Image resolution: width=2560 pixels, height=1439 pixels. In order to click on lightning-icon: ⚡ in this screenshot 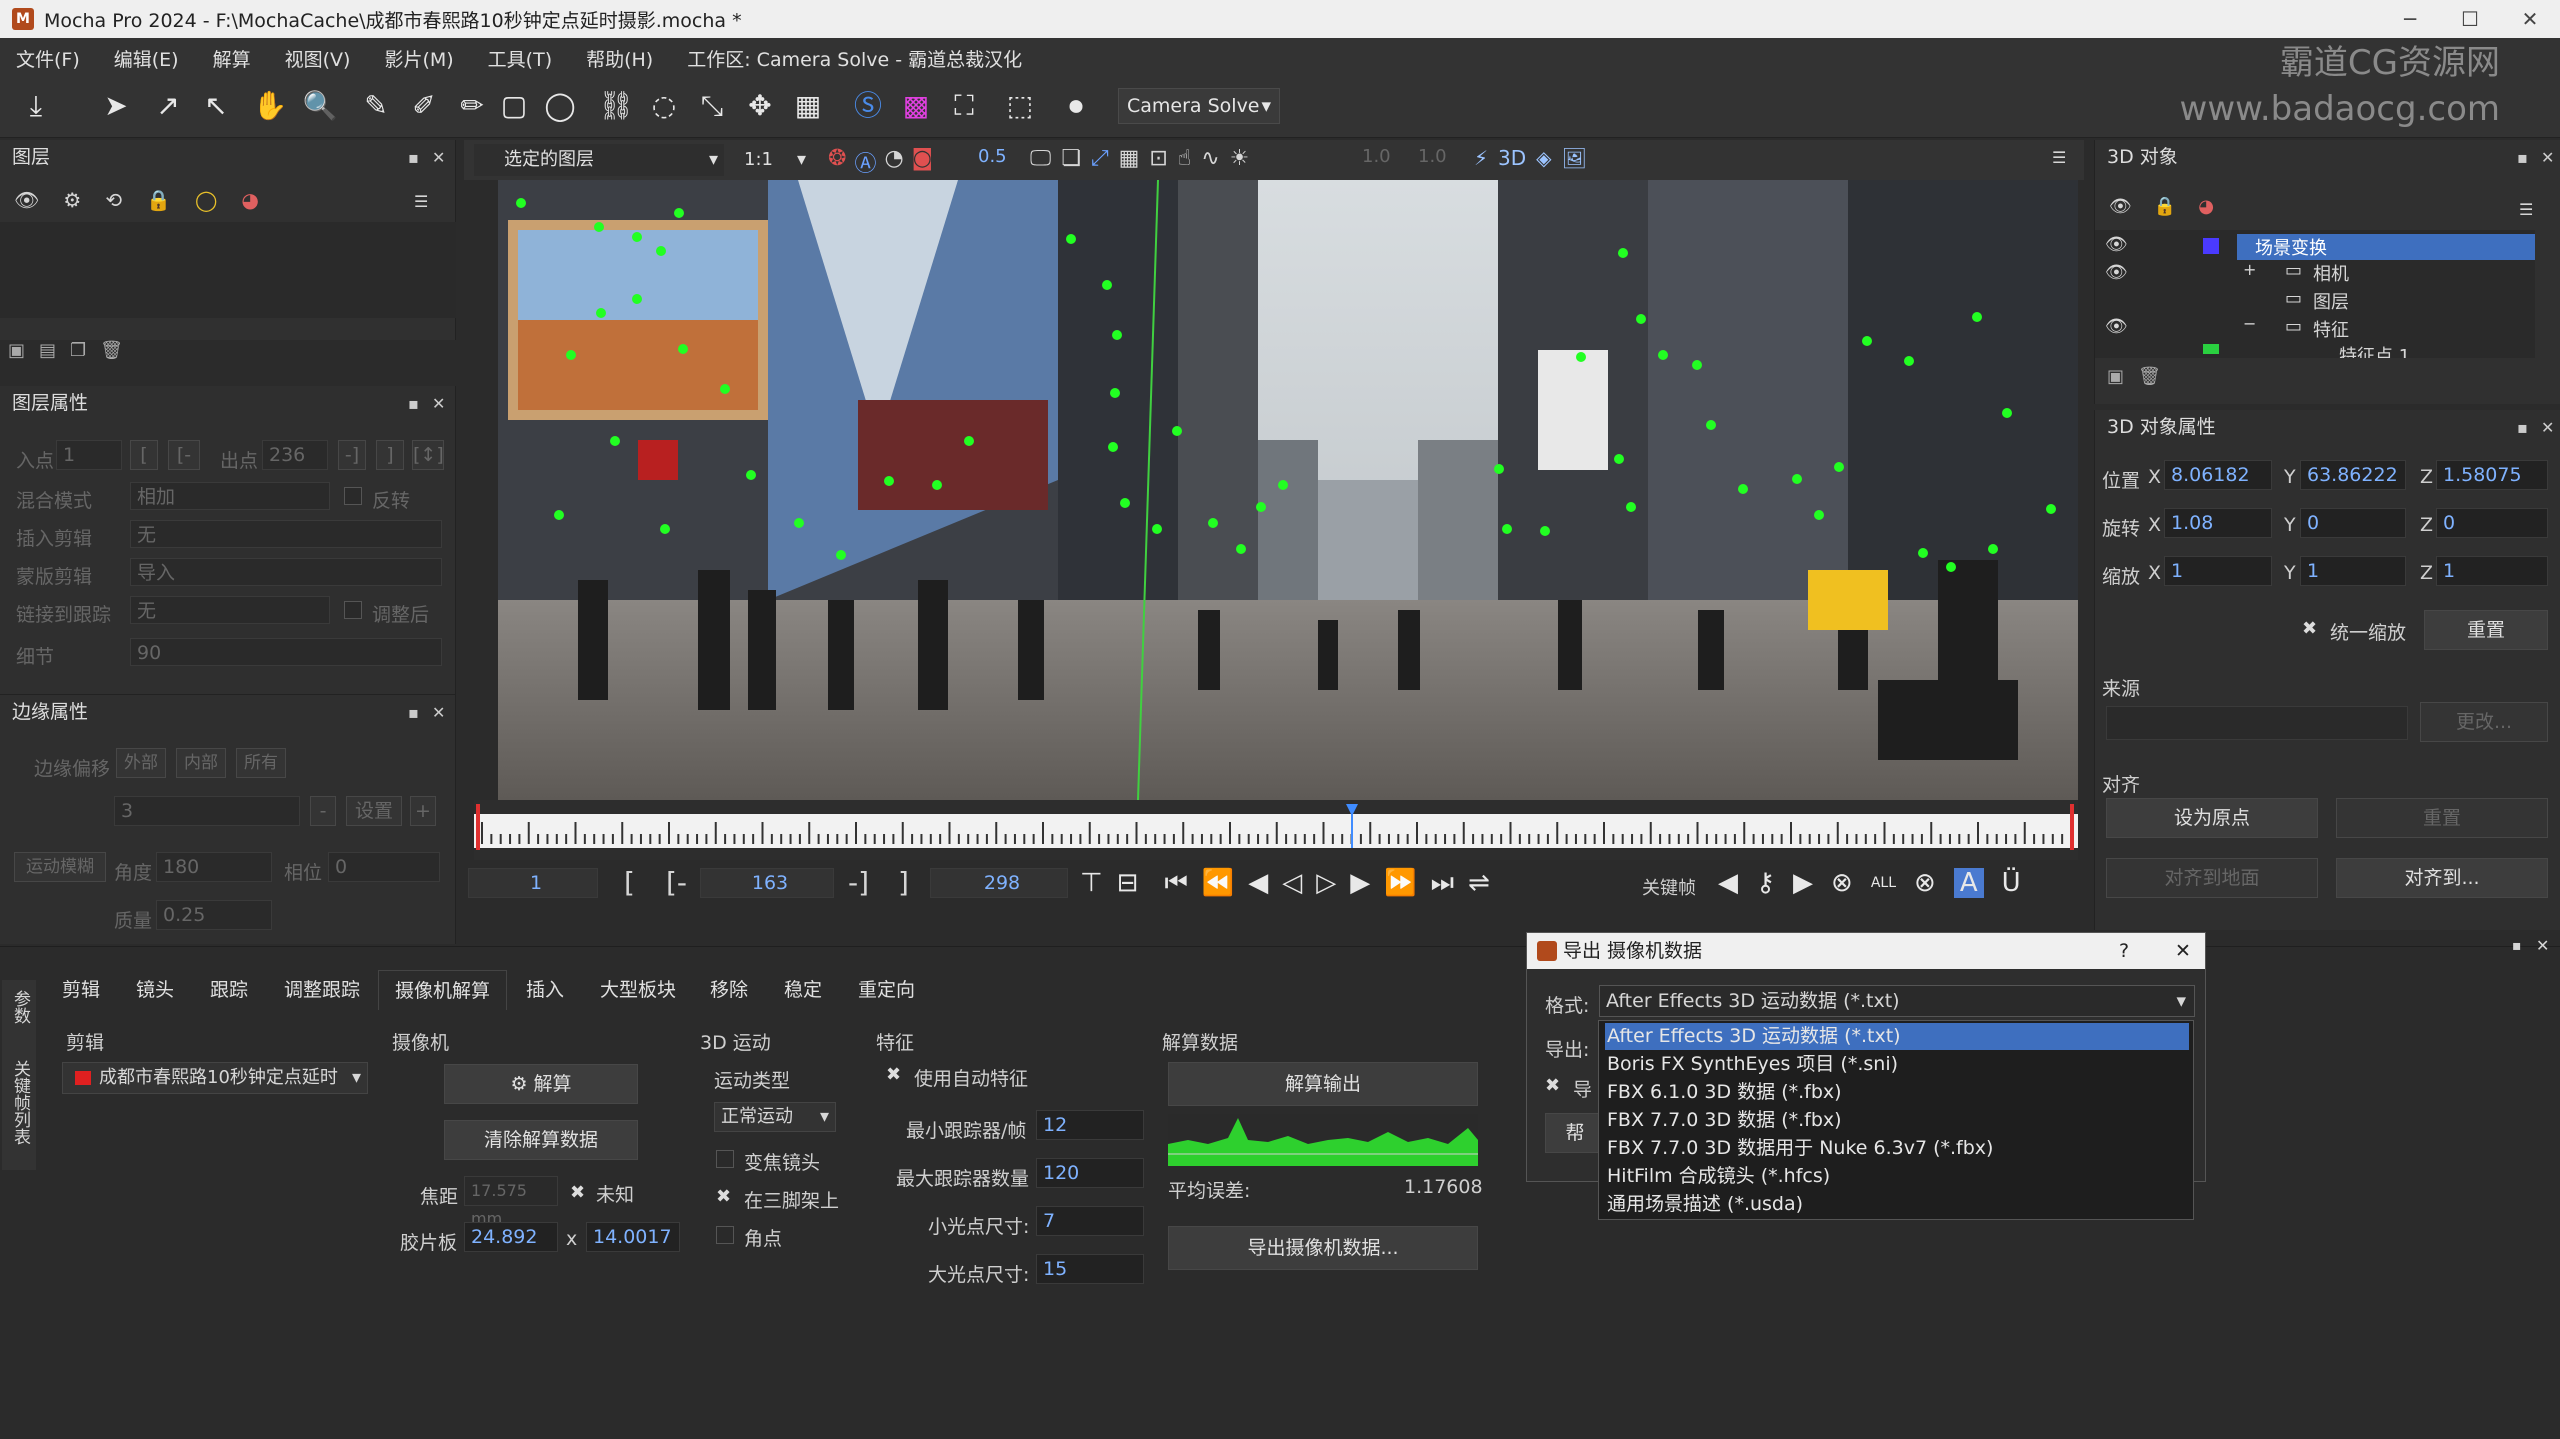, I will do `click(1481, 158)`.